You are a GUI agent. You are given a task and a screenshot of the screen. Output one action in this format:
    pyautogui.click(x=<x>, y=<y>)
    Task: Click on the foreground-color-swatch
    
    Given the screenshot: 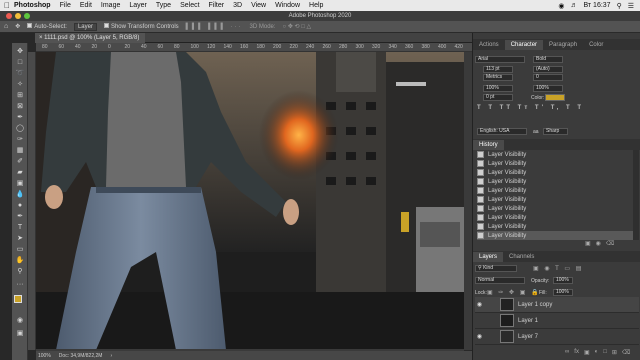 What is the action you would take?
    pyautogui.click(x=18, y=299)
    